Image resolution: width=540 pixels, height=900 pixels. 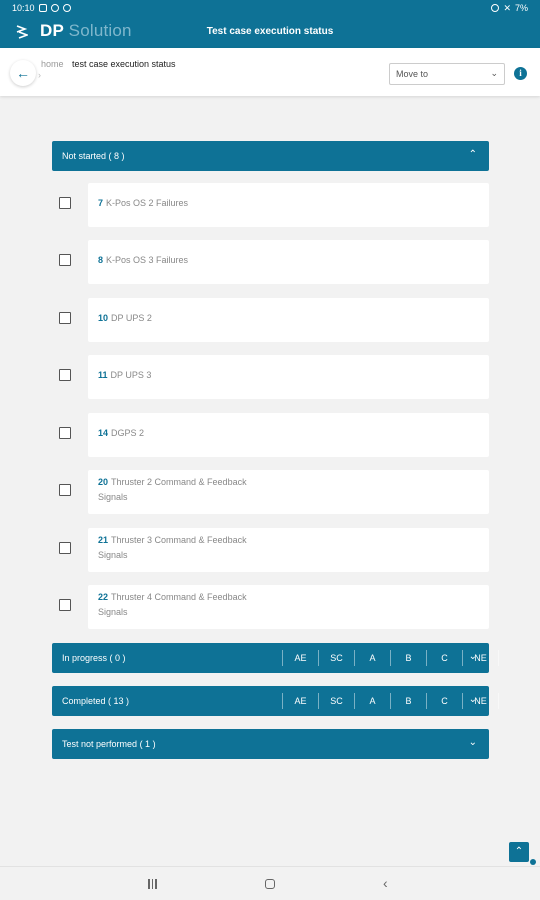 What do you see at coordinates (520, 73) in the screenshot?
I see `info-icon: i` at bounding box center [520, 73].